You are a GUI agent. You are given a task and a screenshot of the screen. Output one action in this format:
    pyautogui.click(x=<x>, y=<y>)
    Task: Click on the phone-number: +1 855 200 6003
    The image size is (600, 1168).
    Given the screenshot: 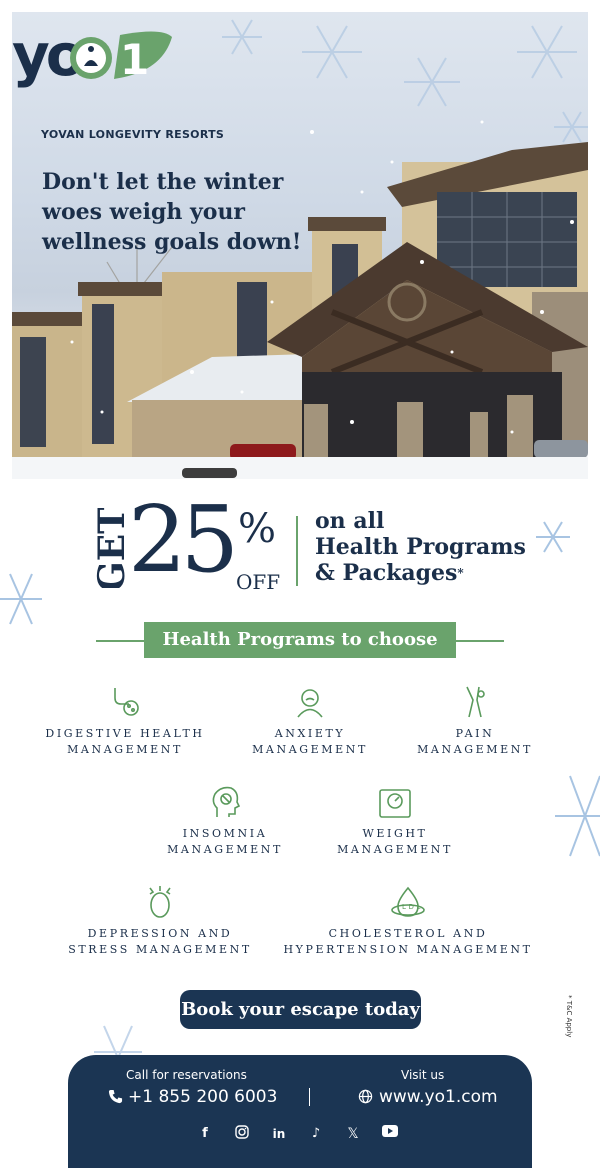 What is the action you would take?
    pyautogui.click(x=192, y=1097)
    